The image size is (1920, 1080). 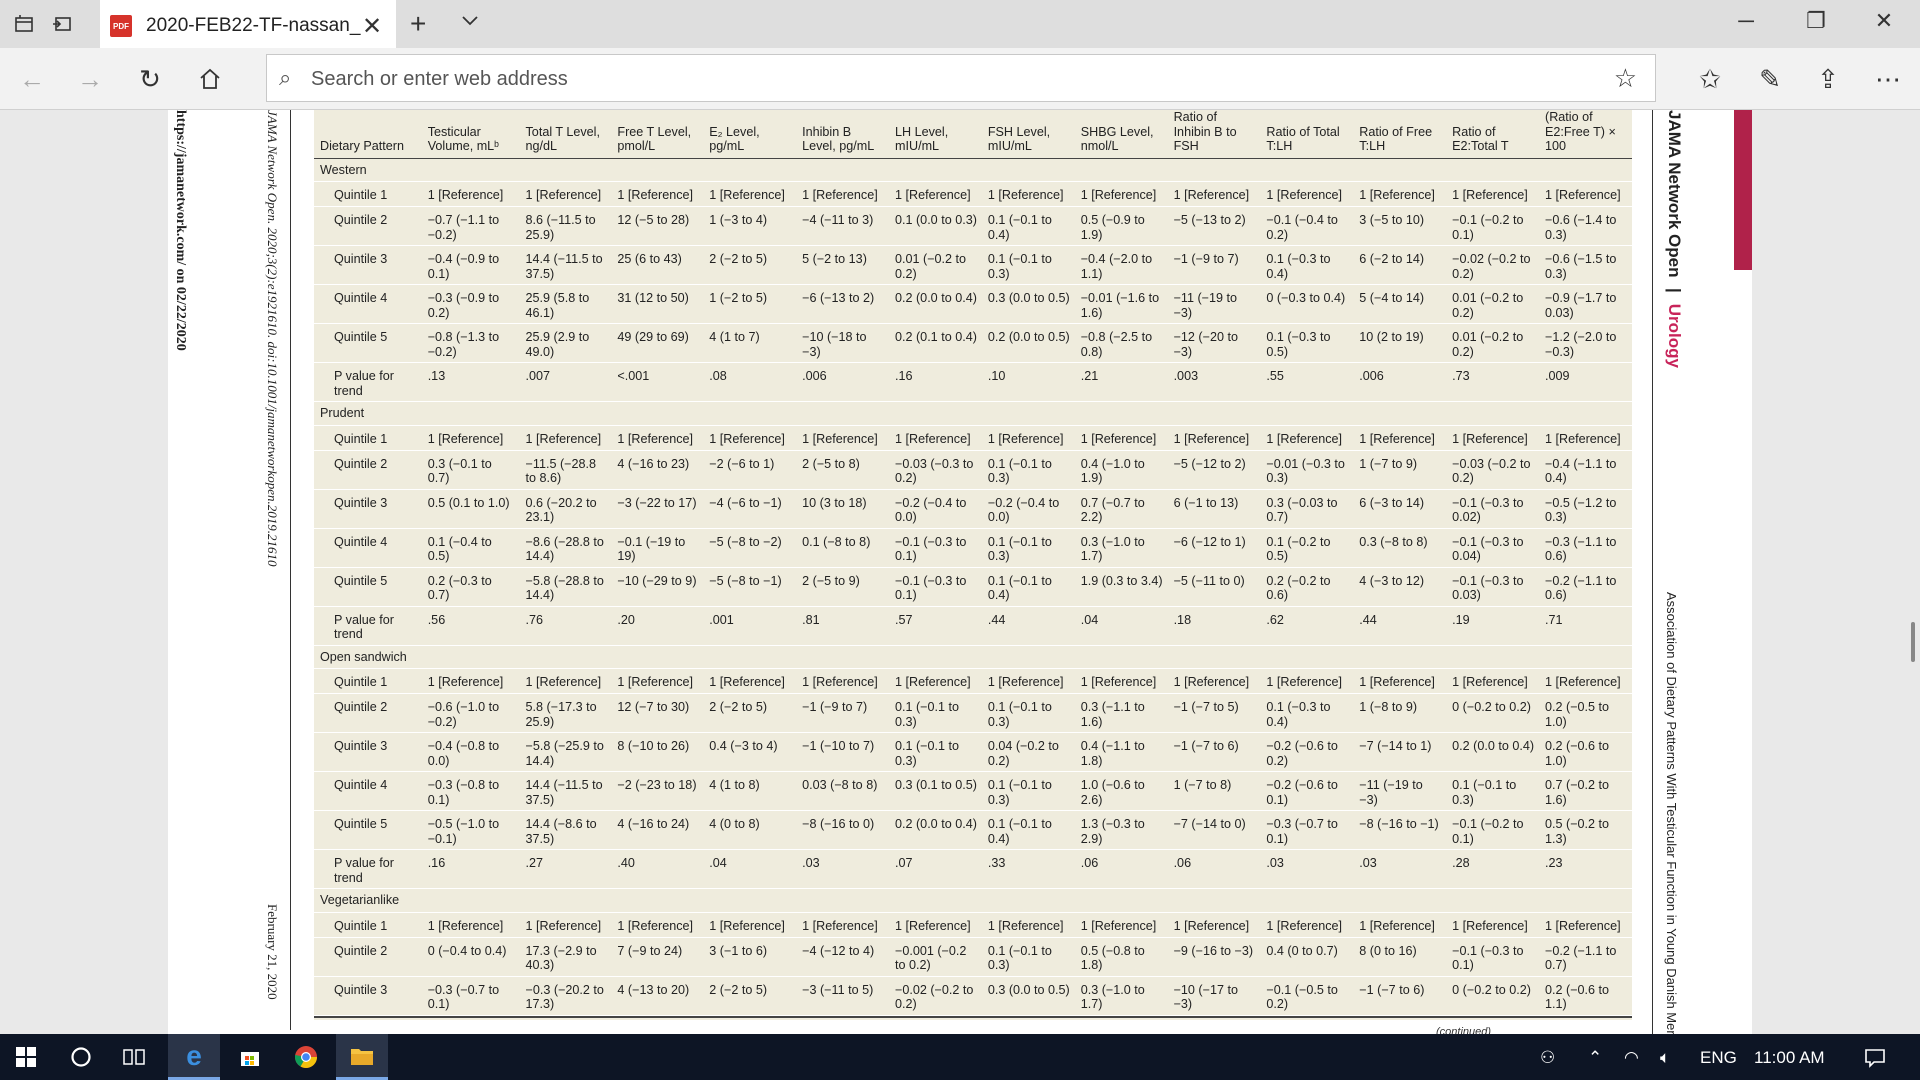 What do you see at coordinates (1492, 752) in the screenshot?
I see `table-cell: 0.2 (0.0 to 0.4)` at bounding box center [1492, 752].